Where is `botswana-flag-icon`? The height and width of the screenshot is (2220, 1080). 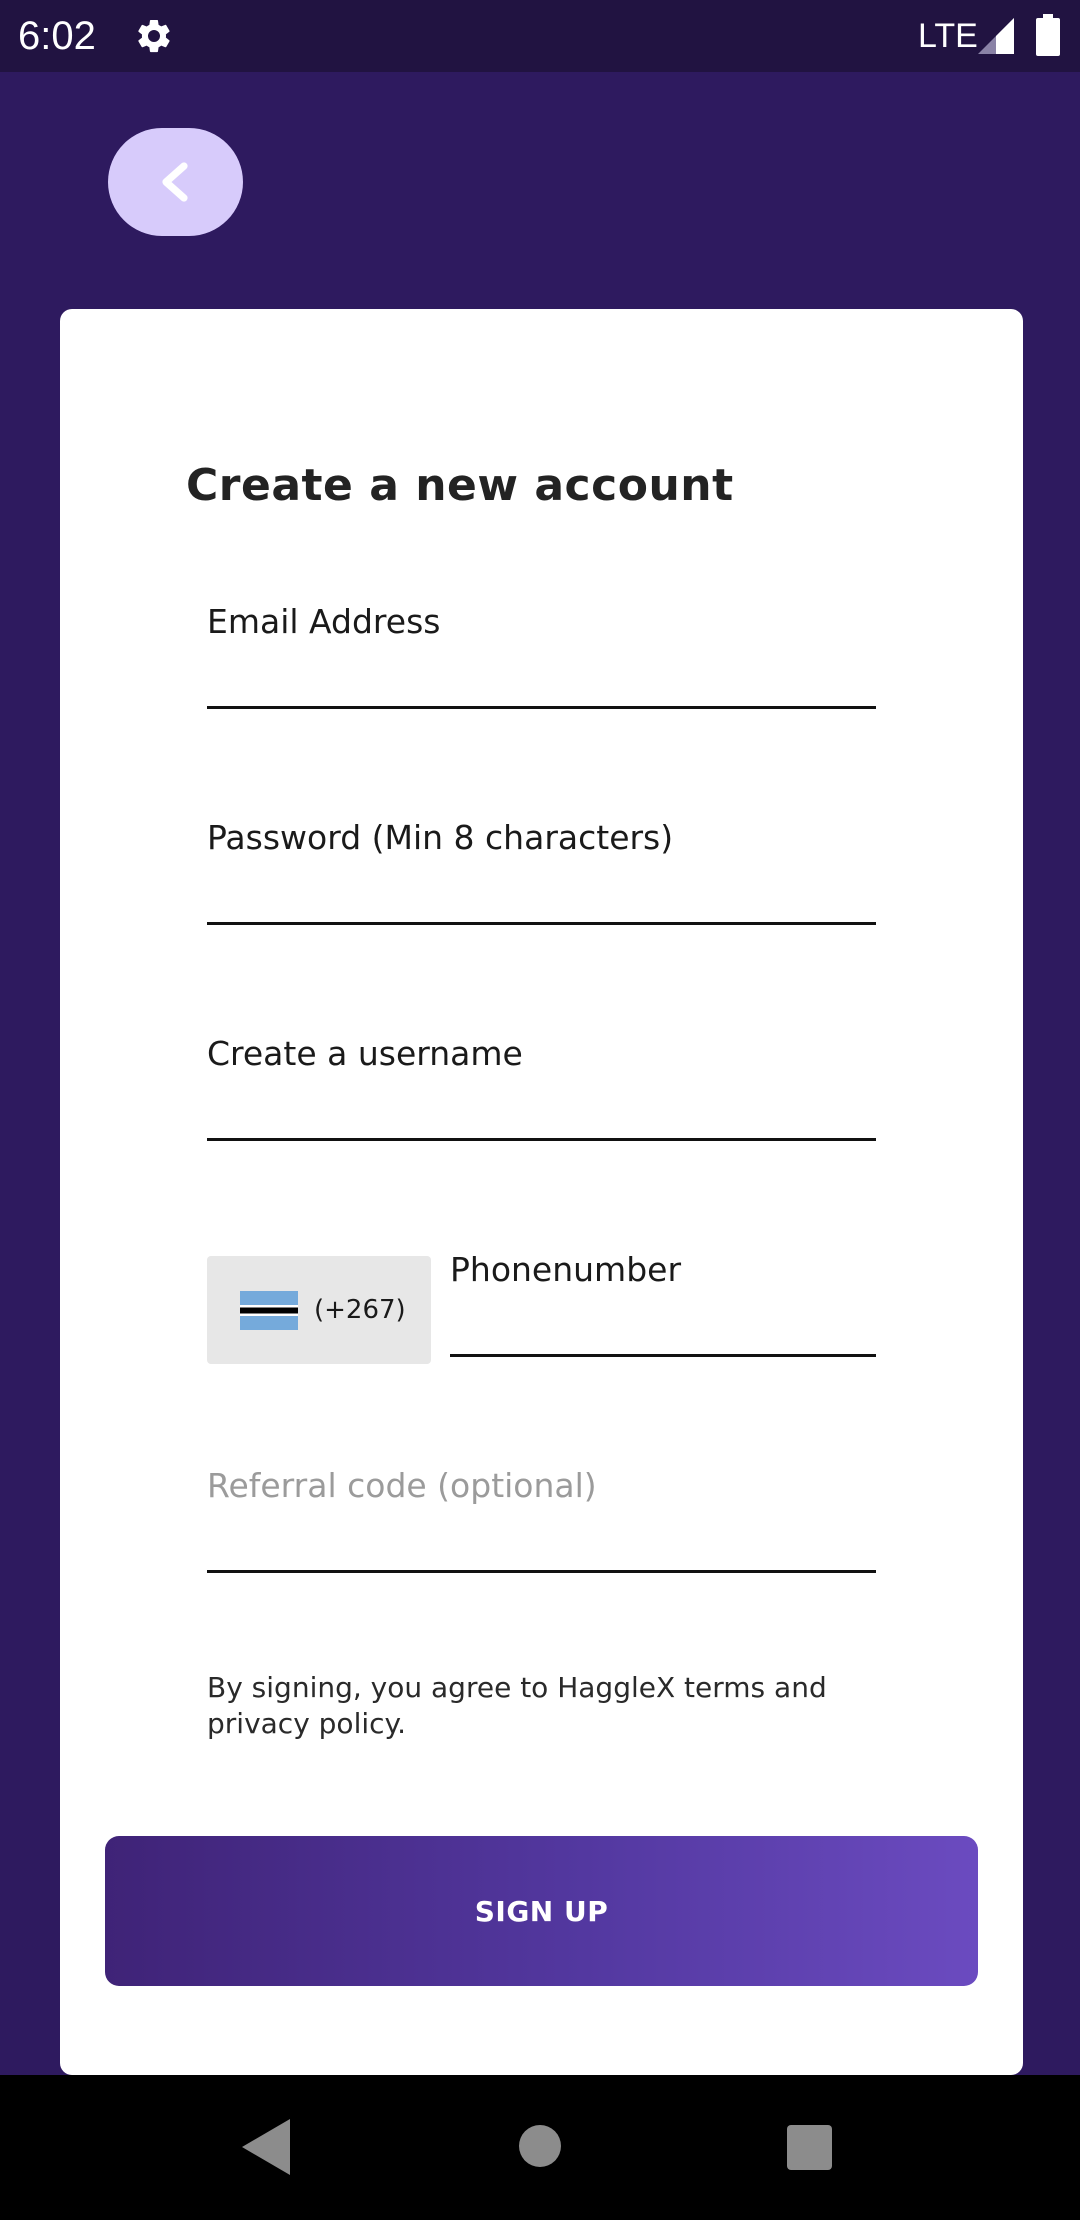 botswana-flag-icon is located at coordinates (269, 1310).